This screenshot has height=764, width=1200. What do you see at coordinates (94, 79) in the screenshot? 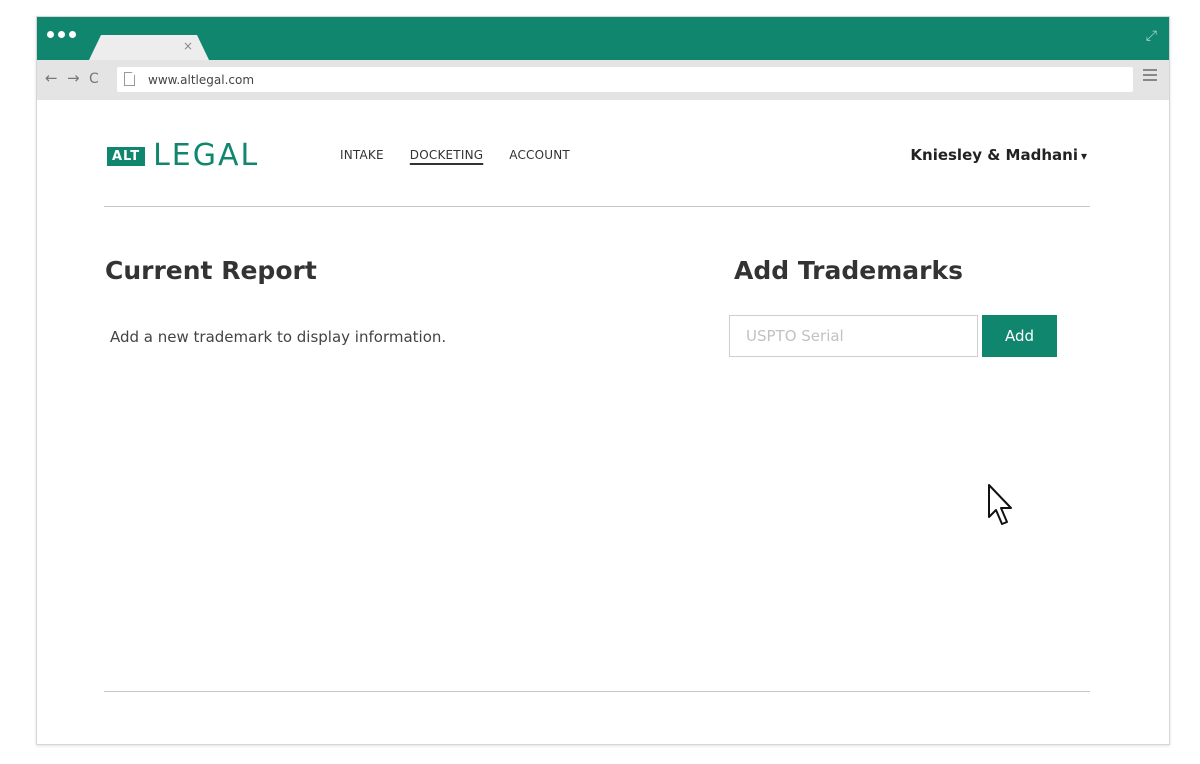
I see `reload-icon: C` at bounding box center [94, 79].